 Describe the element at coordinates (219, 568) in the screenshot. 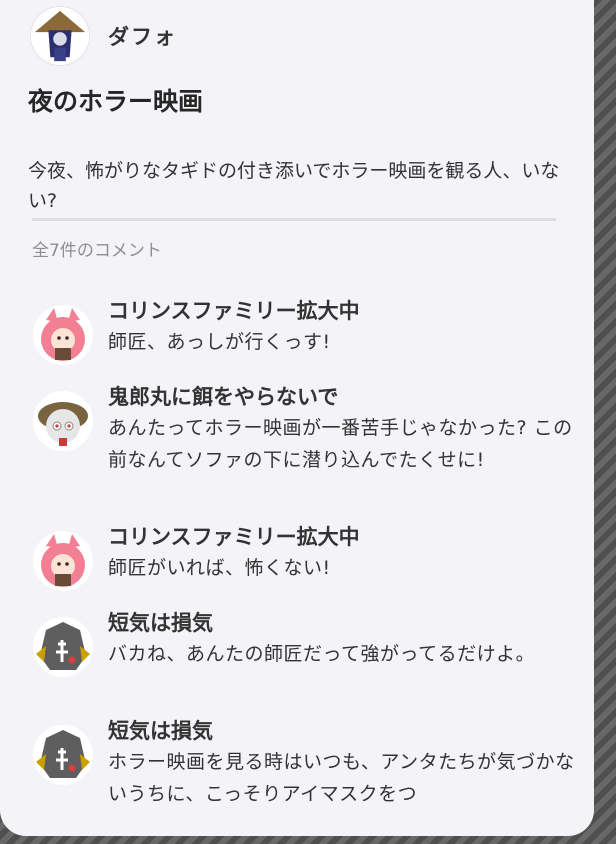

I see `comment-text: 師匠がいれば、怖くない!` at that location.